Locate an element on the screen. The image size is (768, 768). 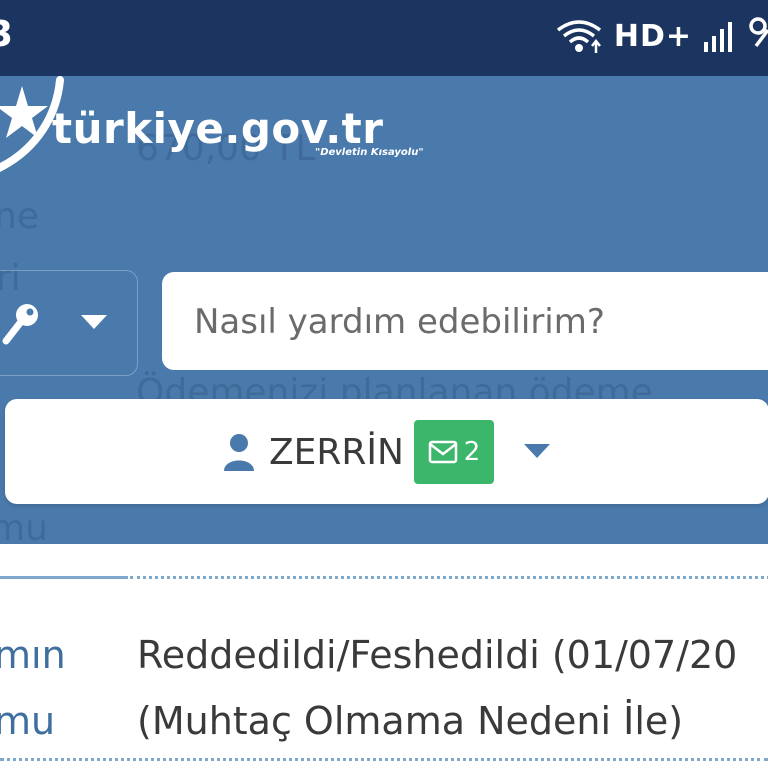
user-menu: ZERRİN 2 is located at coordinates (386, 452).